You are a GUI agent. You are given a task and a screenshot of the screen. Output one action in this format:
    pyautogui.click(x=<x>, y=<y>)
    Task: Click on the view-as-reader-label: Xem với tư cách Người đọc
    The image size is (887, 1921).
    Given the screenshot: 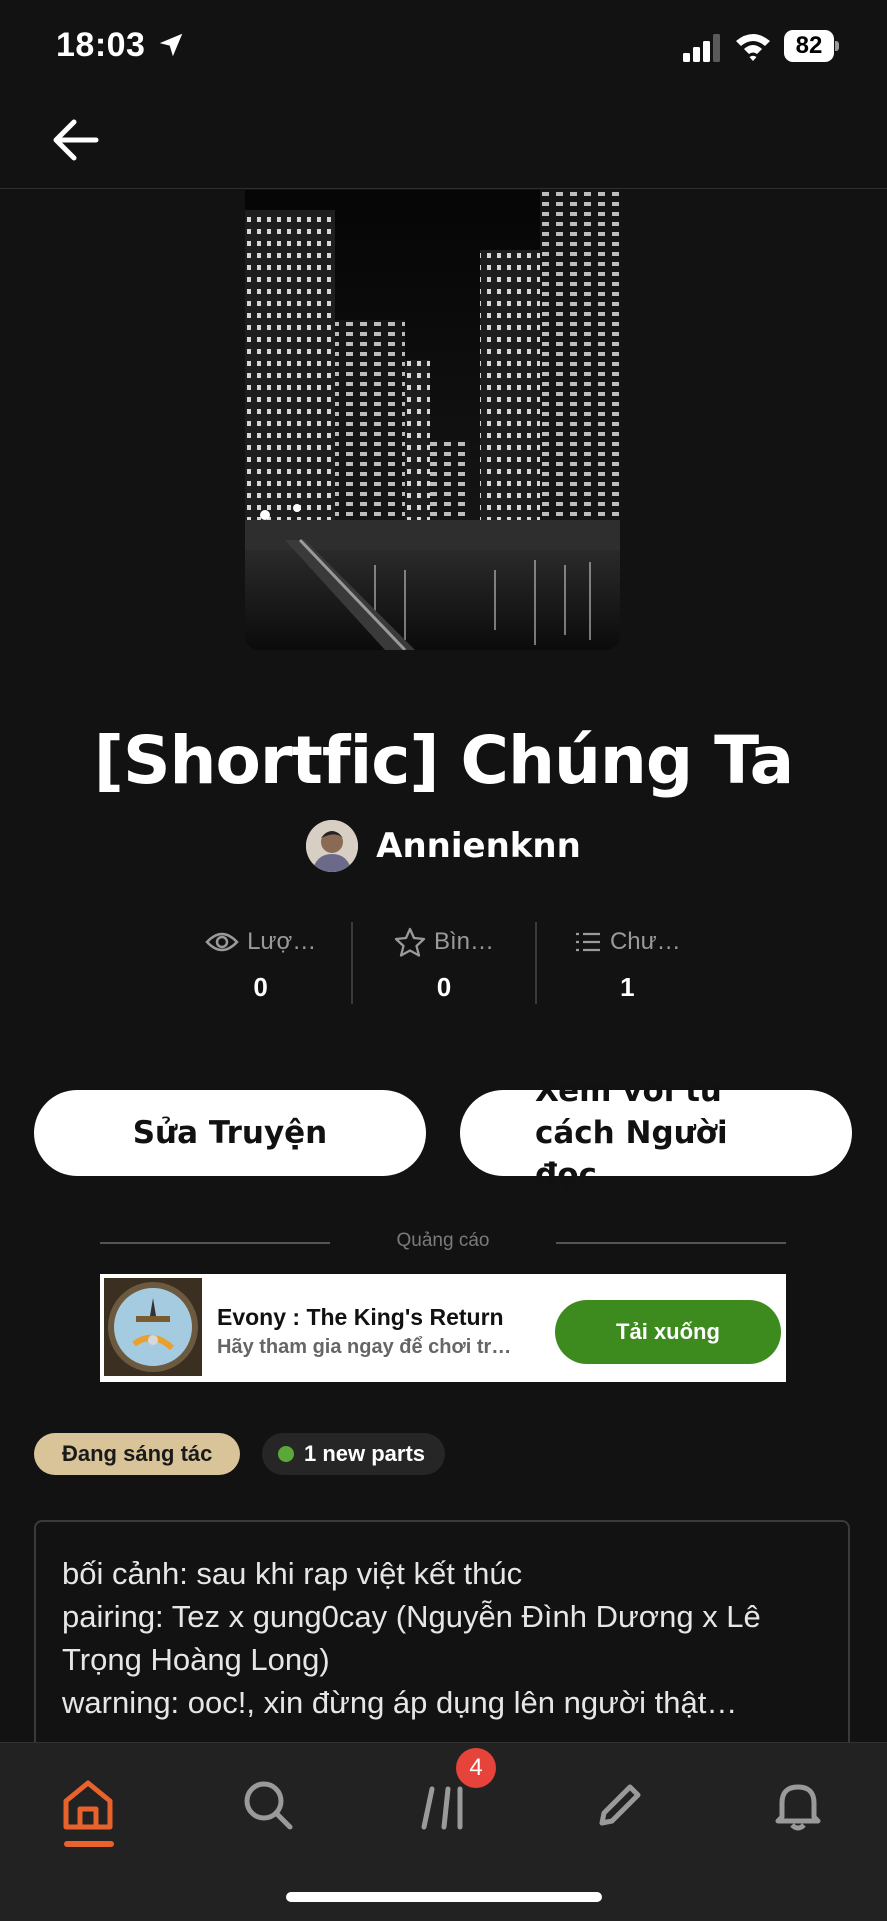 What is the action you would take?
    pyautogui.click(x=631, y=1133)
    